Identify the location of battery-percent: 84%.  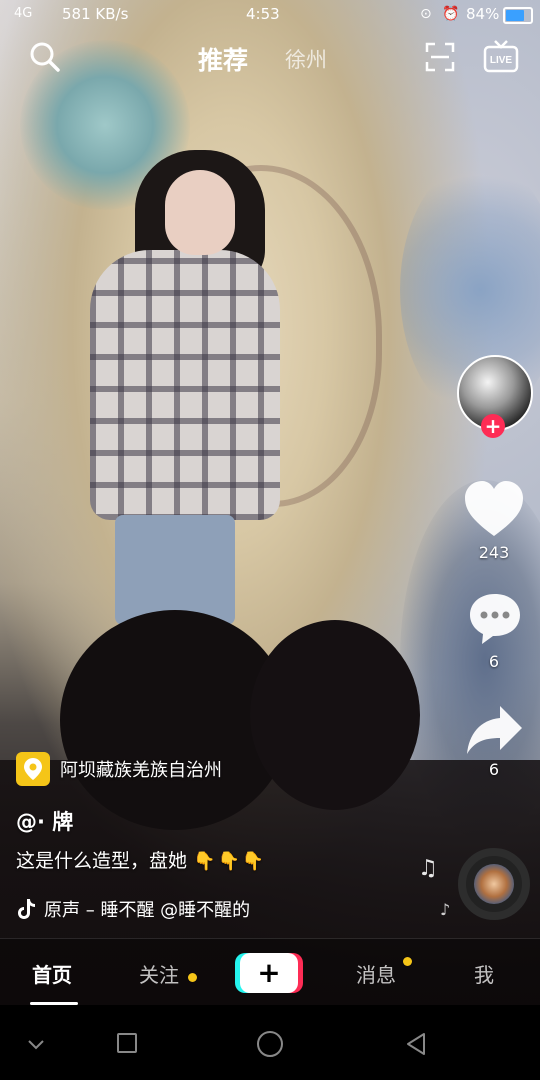
(483, 14).